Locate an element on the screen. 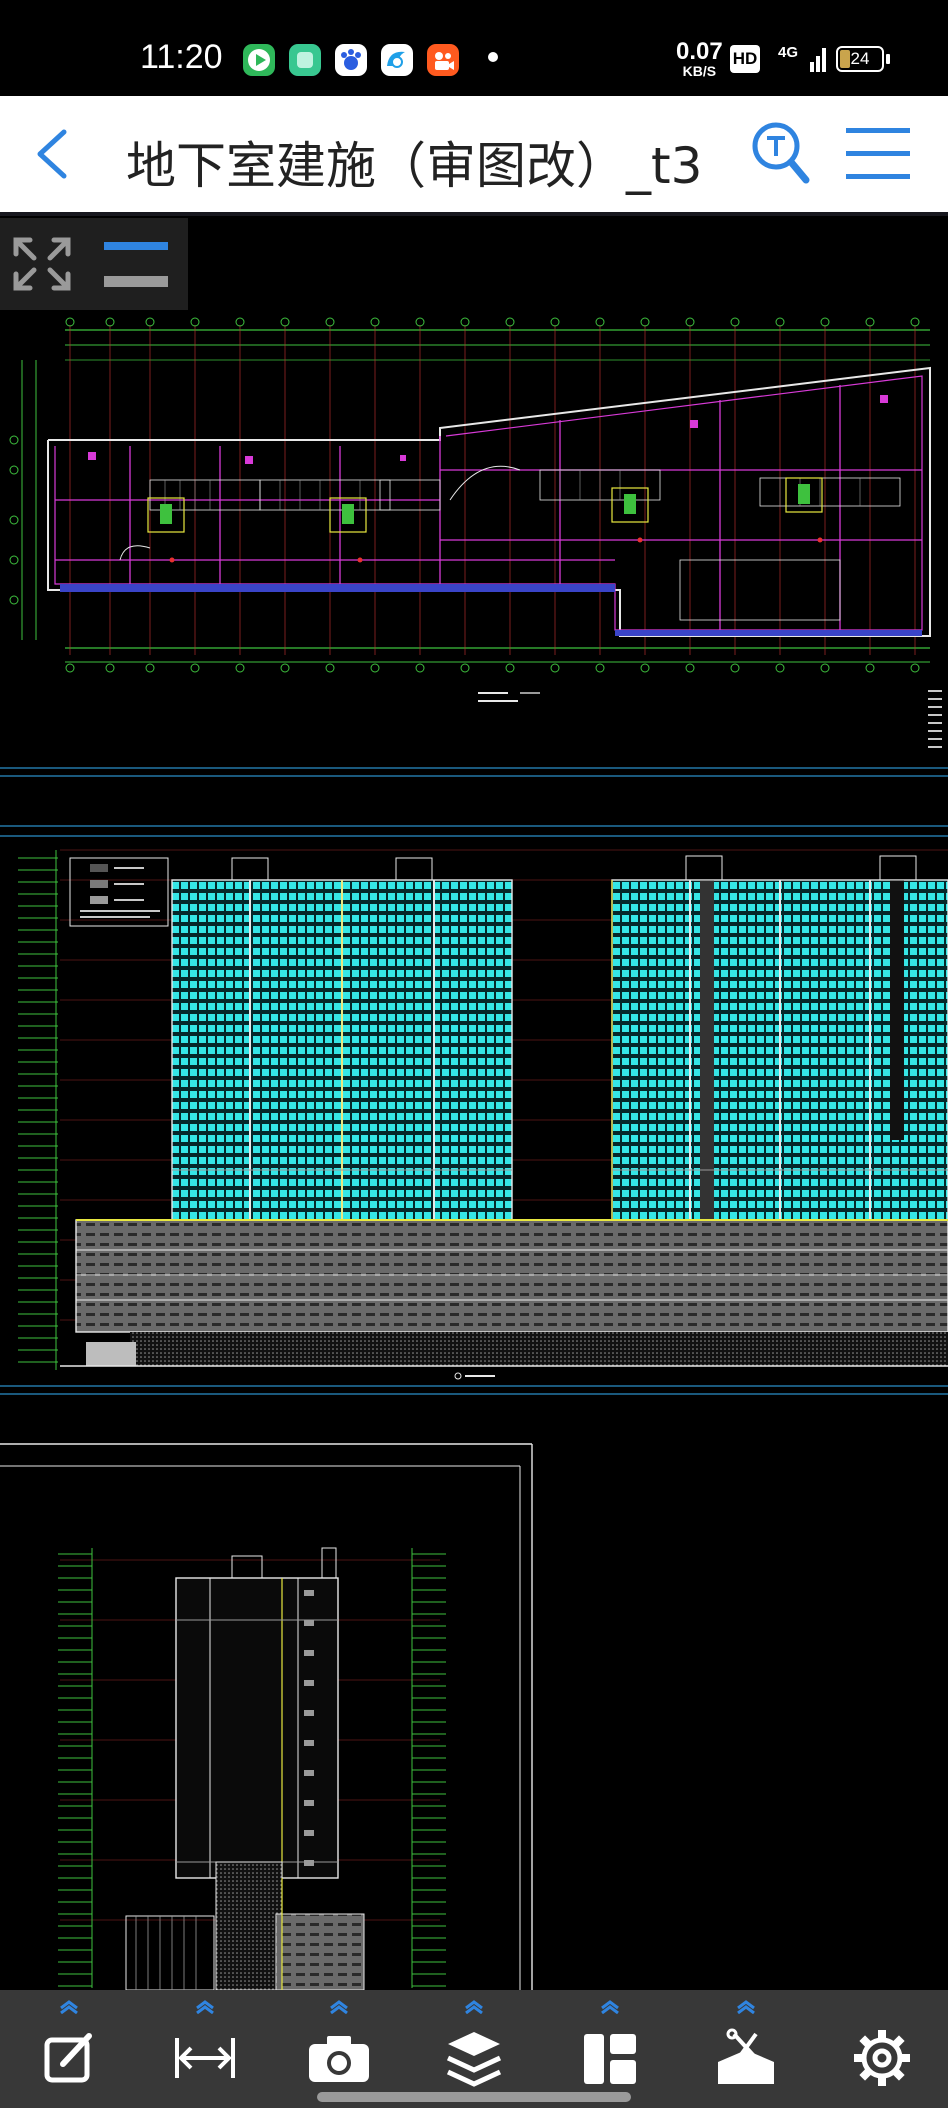 The image size is (948, 2108). layer-lines-icon is located at coordinates (136, 264).